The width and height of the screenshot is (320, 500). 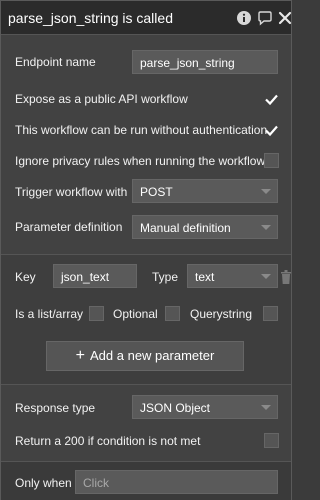 What do you see at coordinates (175, 408) in the screenshot?
I see `response-type-value: JSON Object` at bounding box center [175, 408].